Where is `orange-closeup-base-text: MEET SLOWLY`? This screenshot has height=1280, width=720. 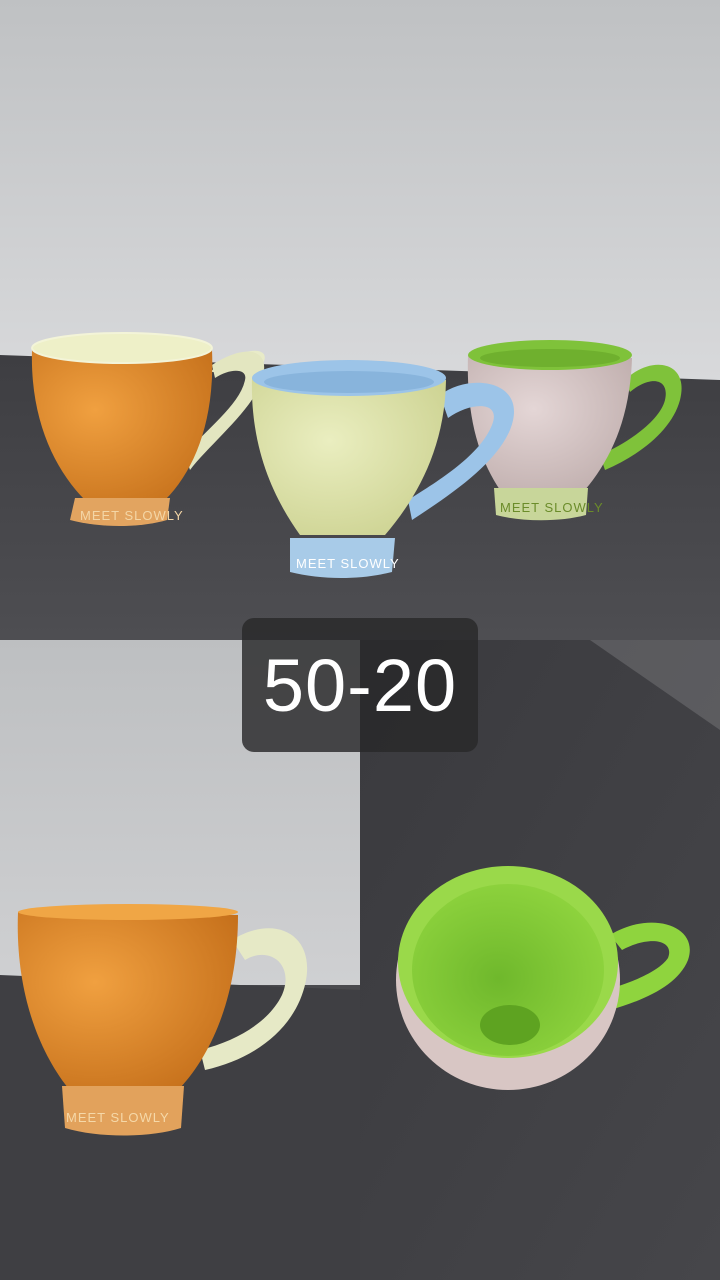
orange-closeup-base-text: MEET SLOWLY is located at coordinates (118, 1117).